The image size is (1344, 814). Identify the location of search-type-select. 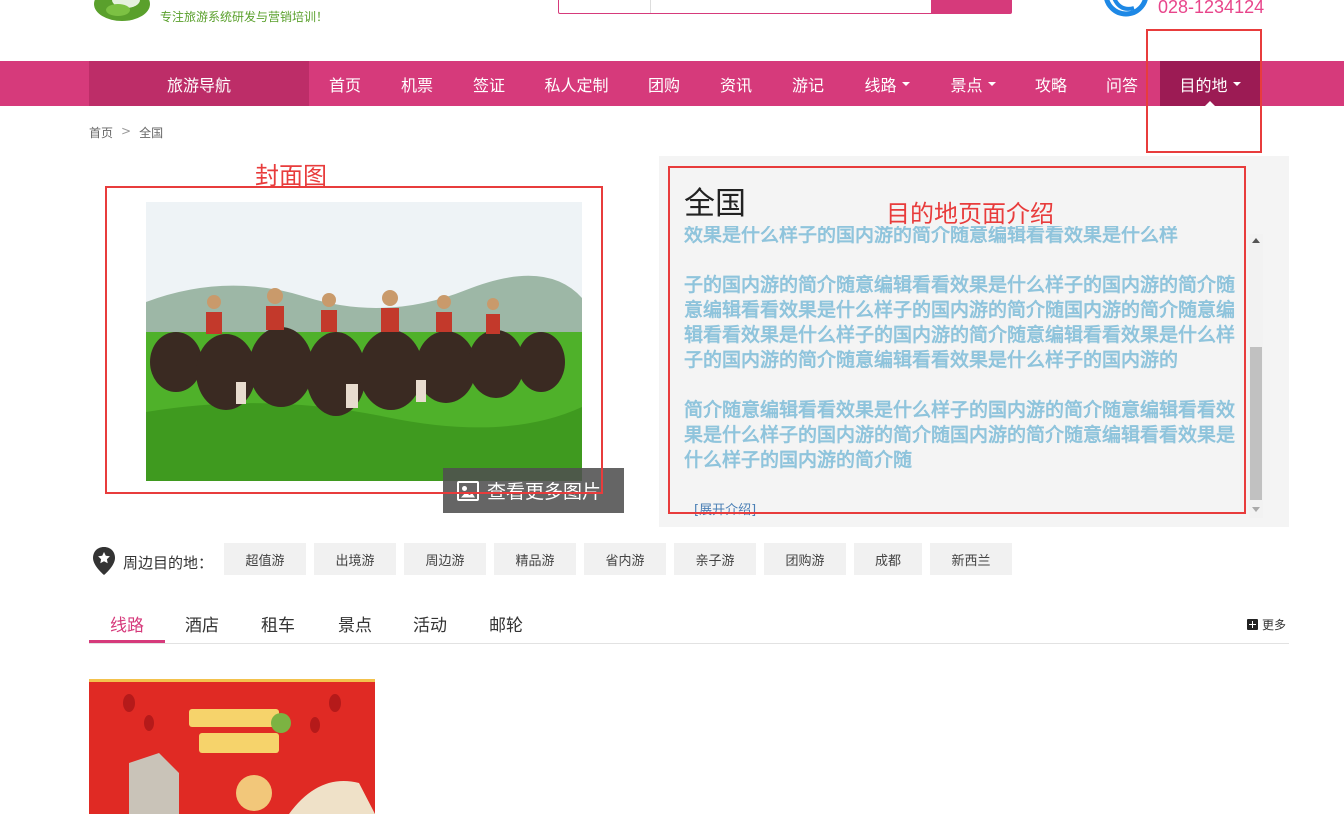
(605, 6).